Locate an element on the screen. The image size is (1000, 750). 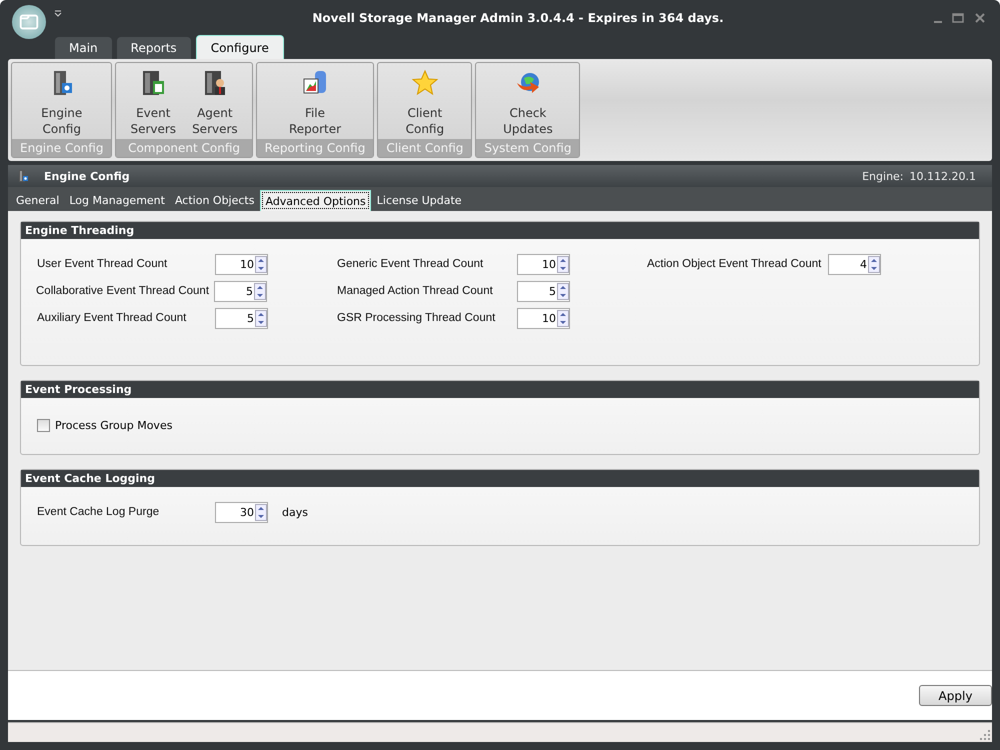
field-label: Action Object Event Thread Count is located at coordinates (734, 264).